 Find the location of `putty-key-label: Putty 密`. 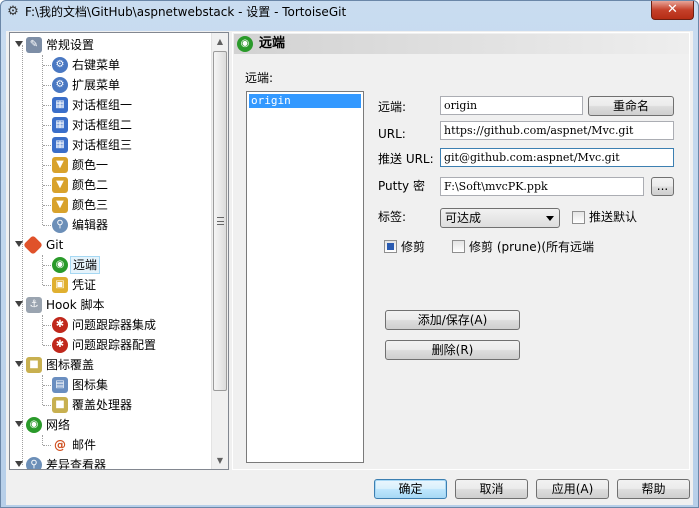

putty-key-label: Putty 密 is located at coordinates (401, 186).